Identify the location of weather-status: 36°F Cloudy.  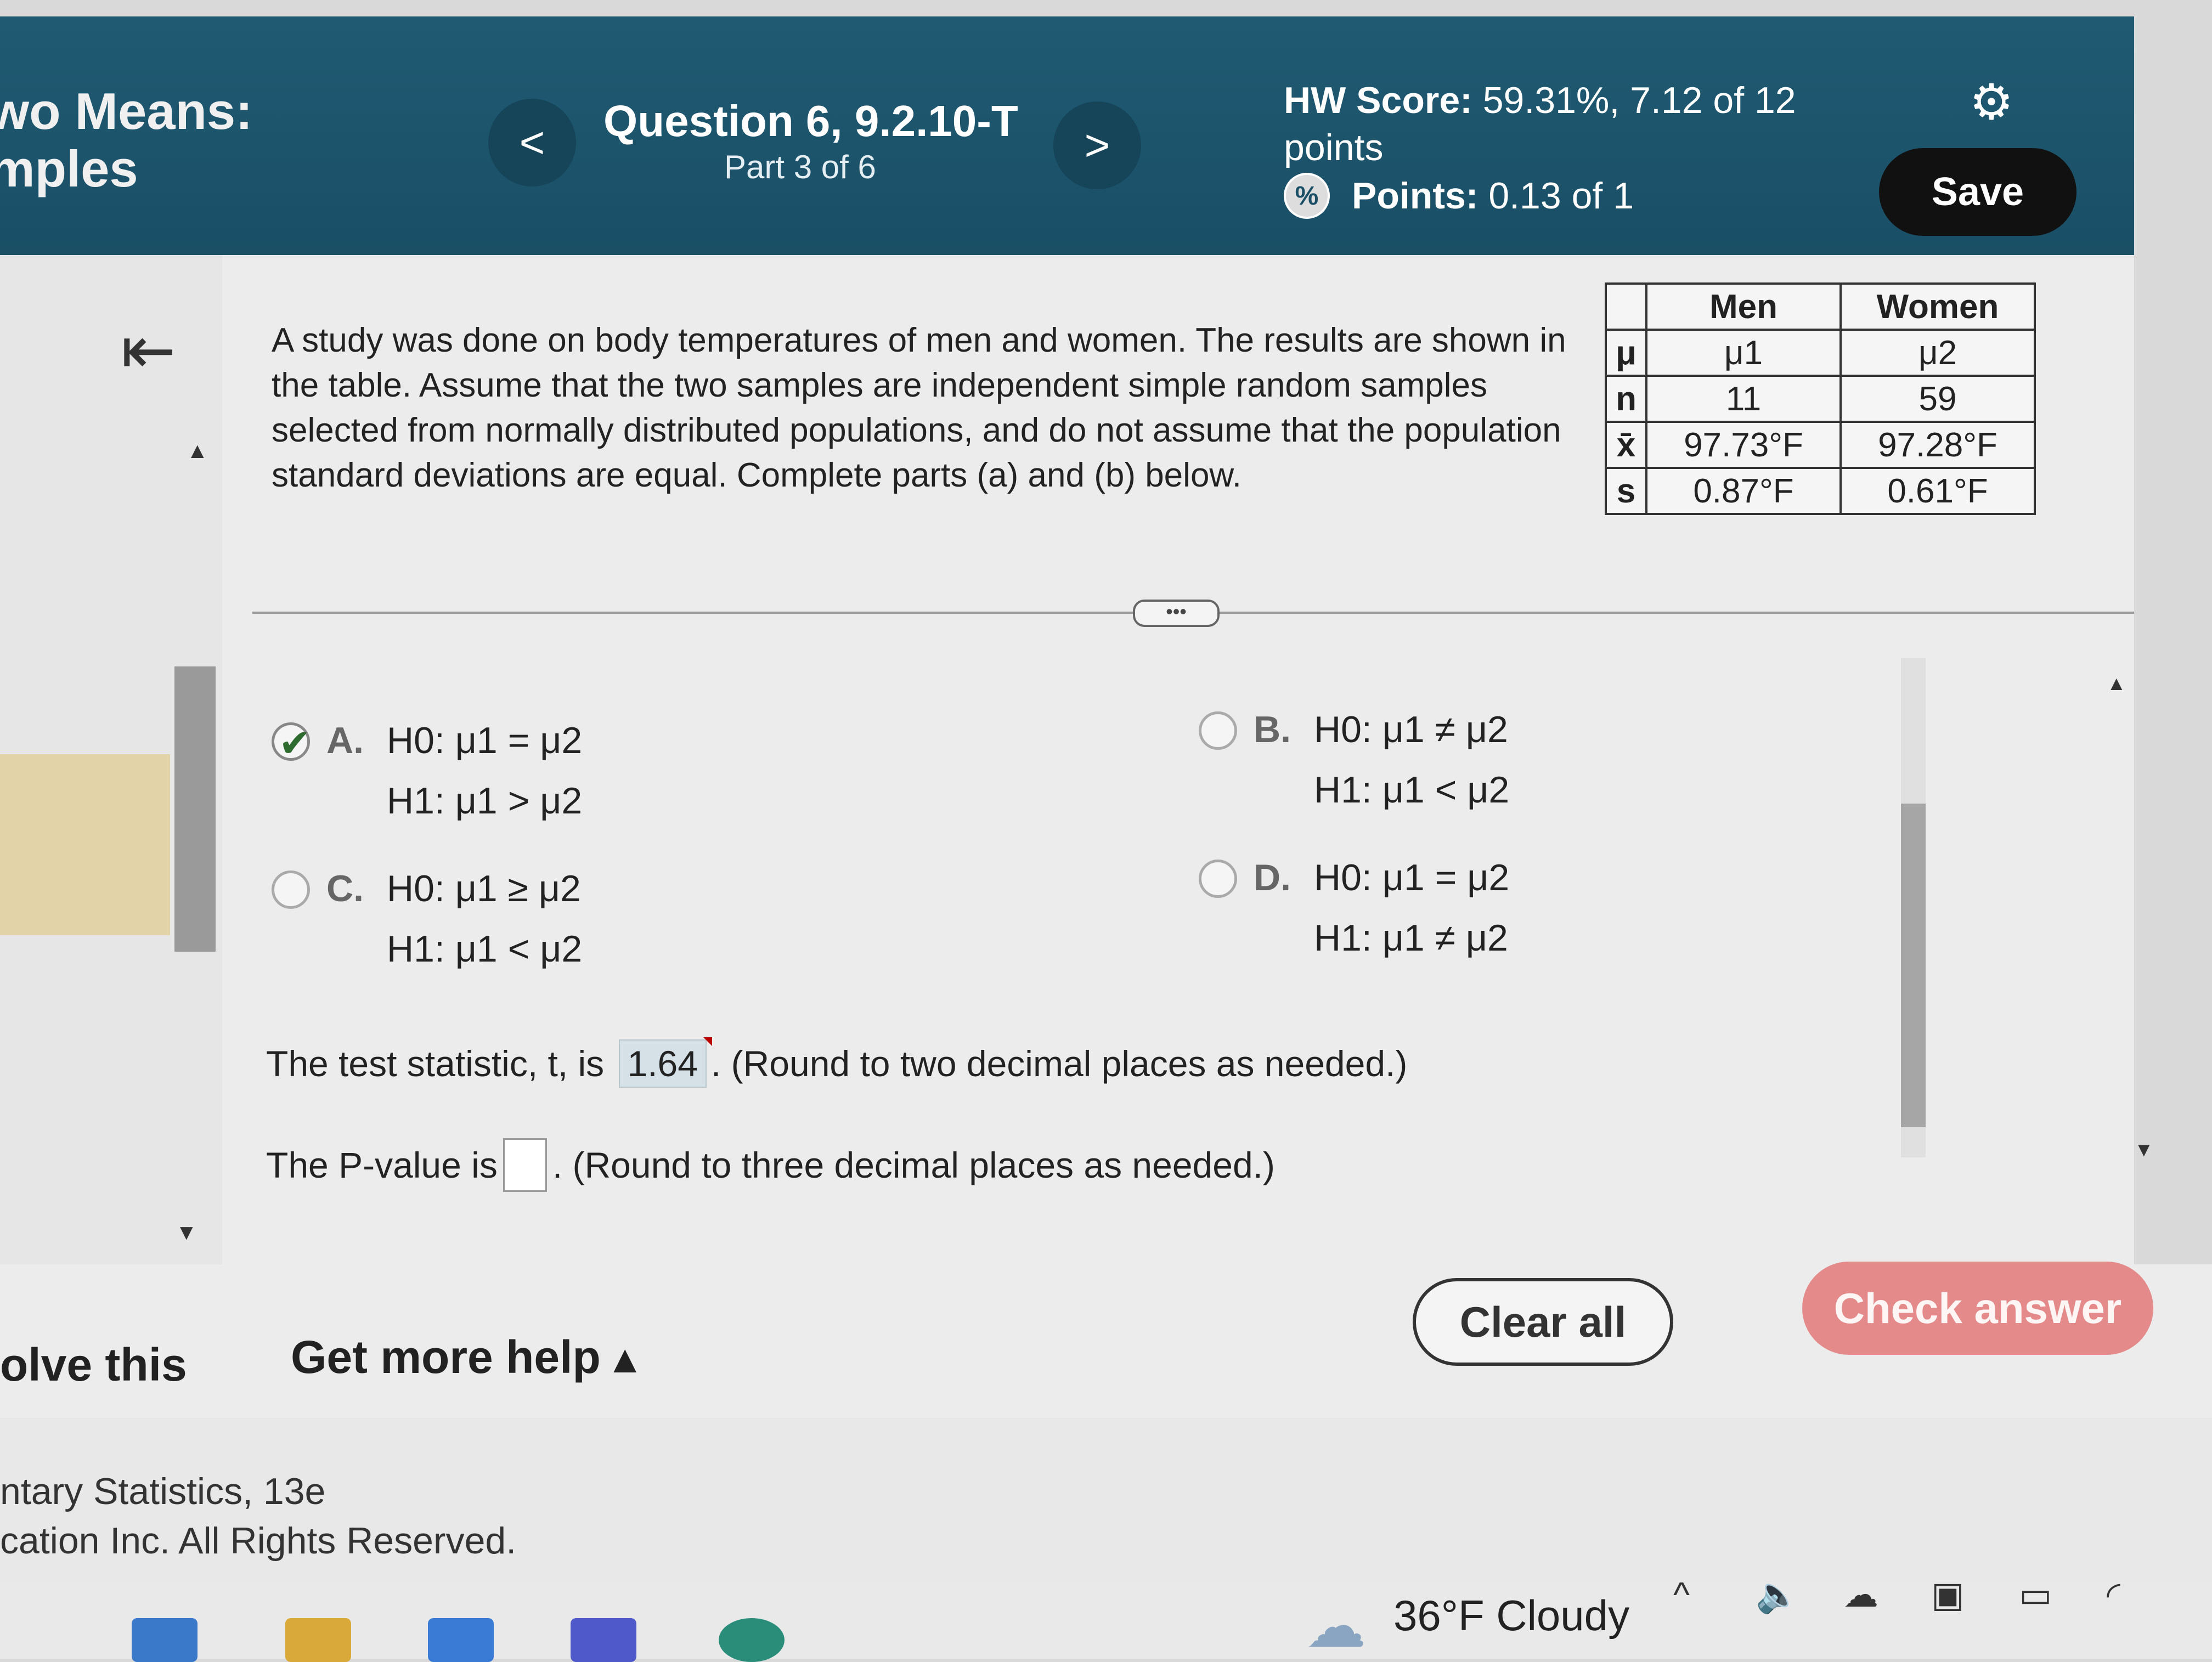
(1511, 1616).